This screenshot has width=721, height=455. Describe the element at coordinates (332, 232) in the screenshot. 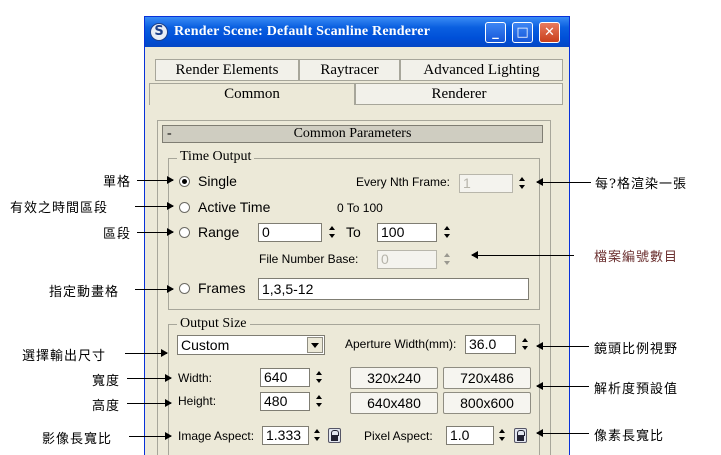

I see `range-from-spinner` at that location.